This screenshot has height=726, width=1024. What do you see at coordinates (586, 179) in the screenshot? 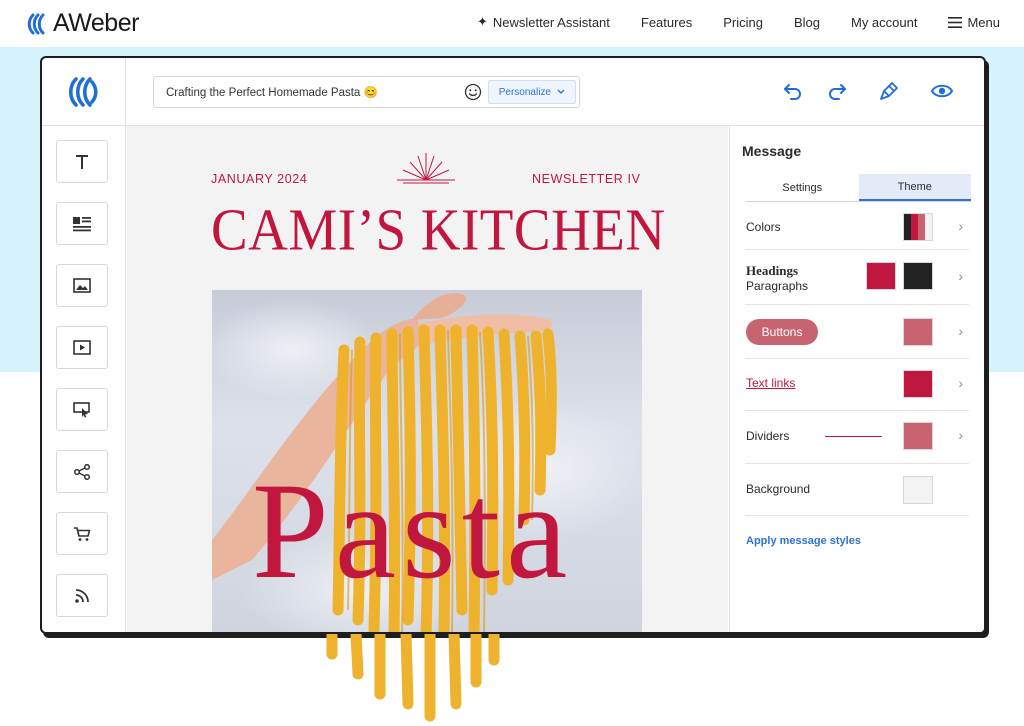
I see `newsletter-issue: NEWSLETTER IV` at bounding box center [586, 179].